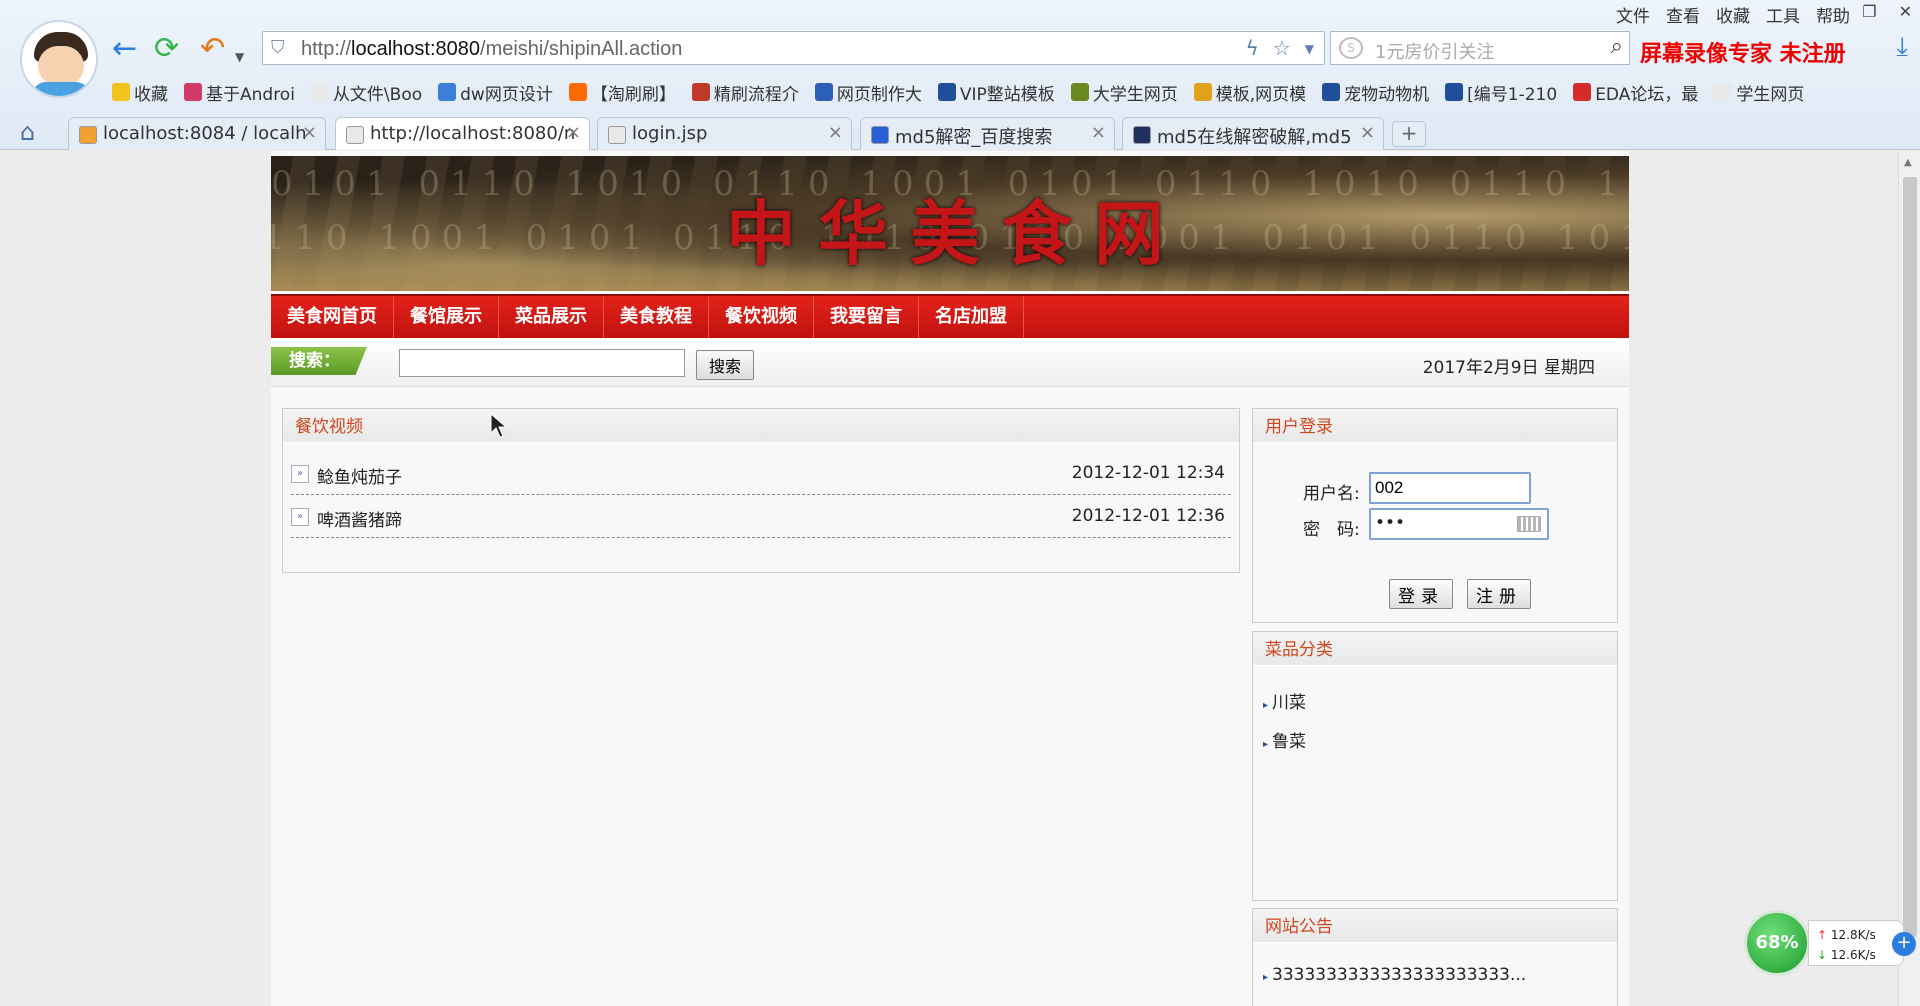 This screenshot has width=1920, height=1006. Describe the element at coordinates (1903, 47) in the screenshot. I see `download-icon: ⤓` at that location.